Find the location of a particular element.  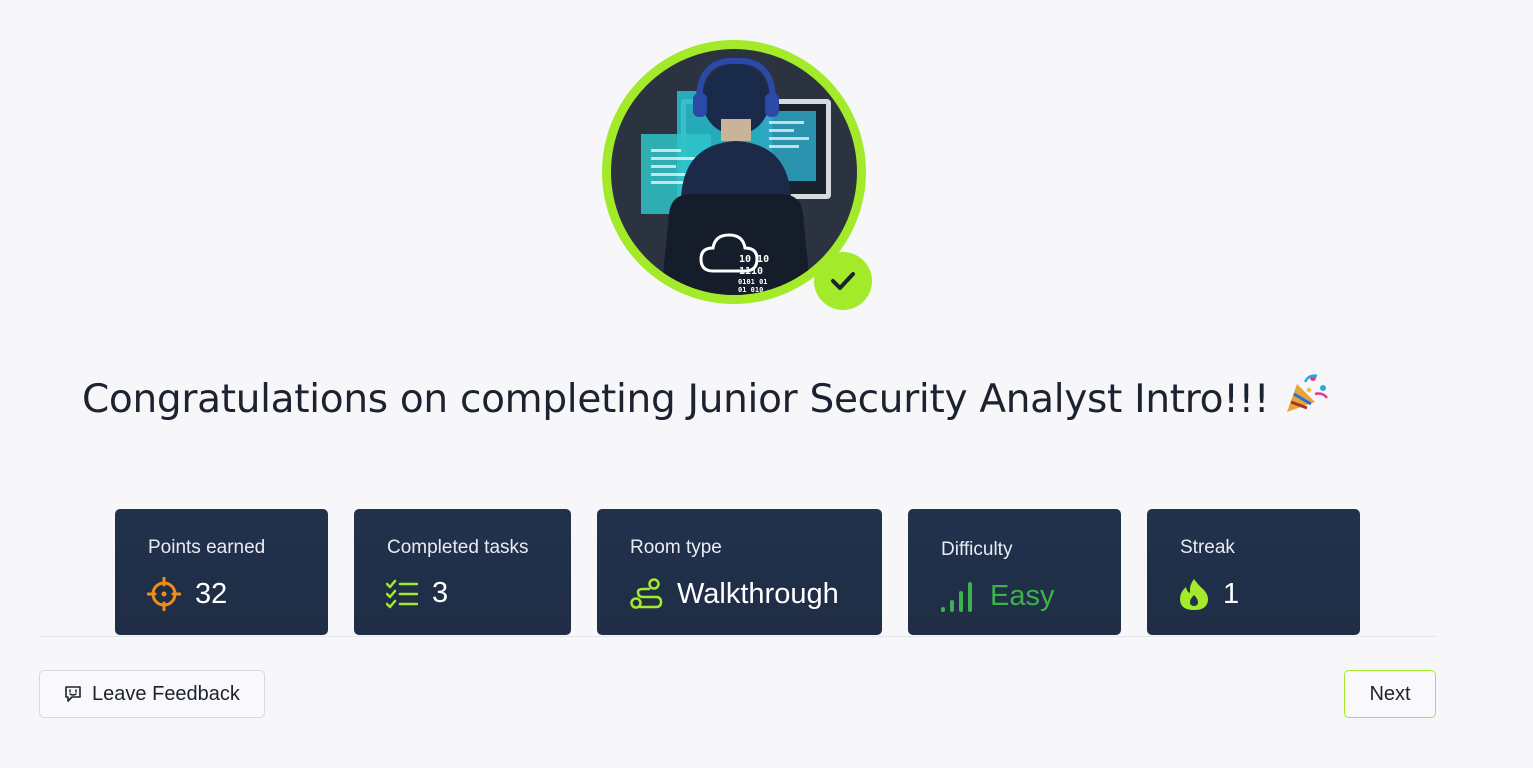

signal-bars-icon is located at coordinates (956, 597).